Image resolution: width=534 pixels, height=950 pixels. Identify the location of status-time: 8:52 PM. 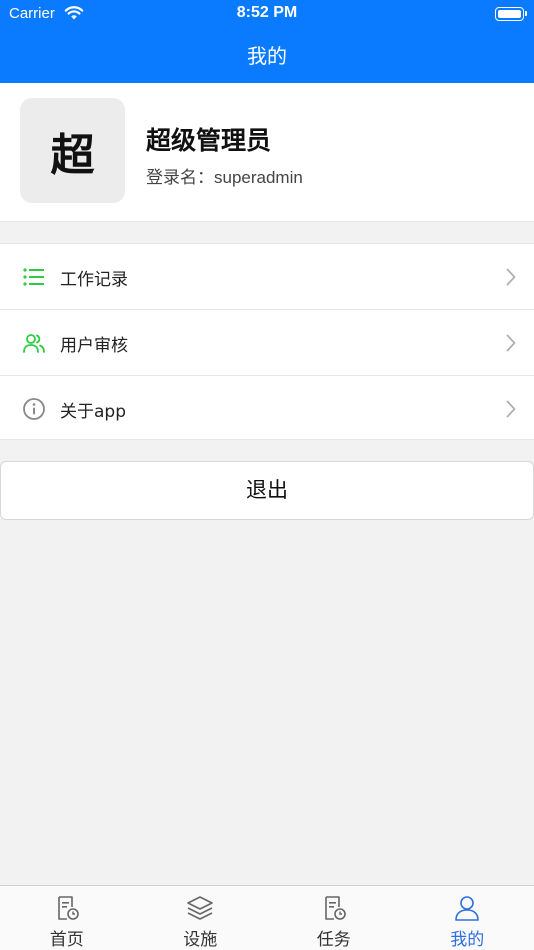
(267, 12).